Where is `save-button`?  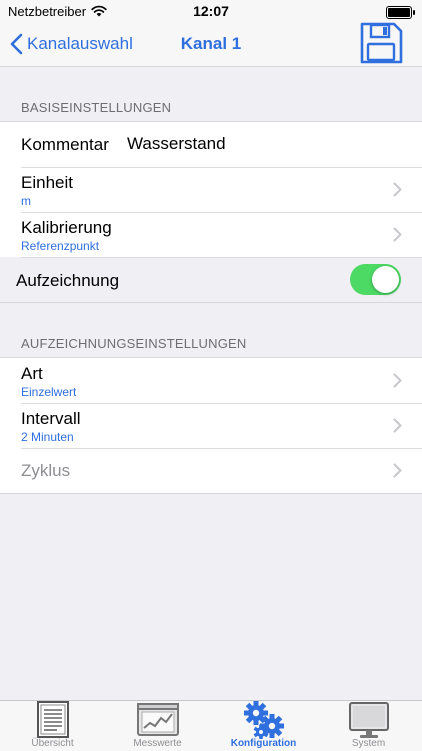 save-button is located at coordinates (381, 43).